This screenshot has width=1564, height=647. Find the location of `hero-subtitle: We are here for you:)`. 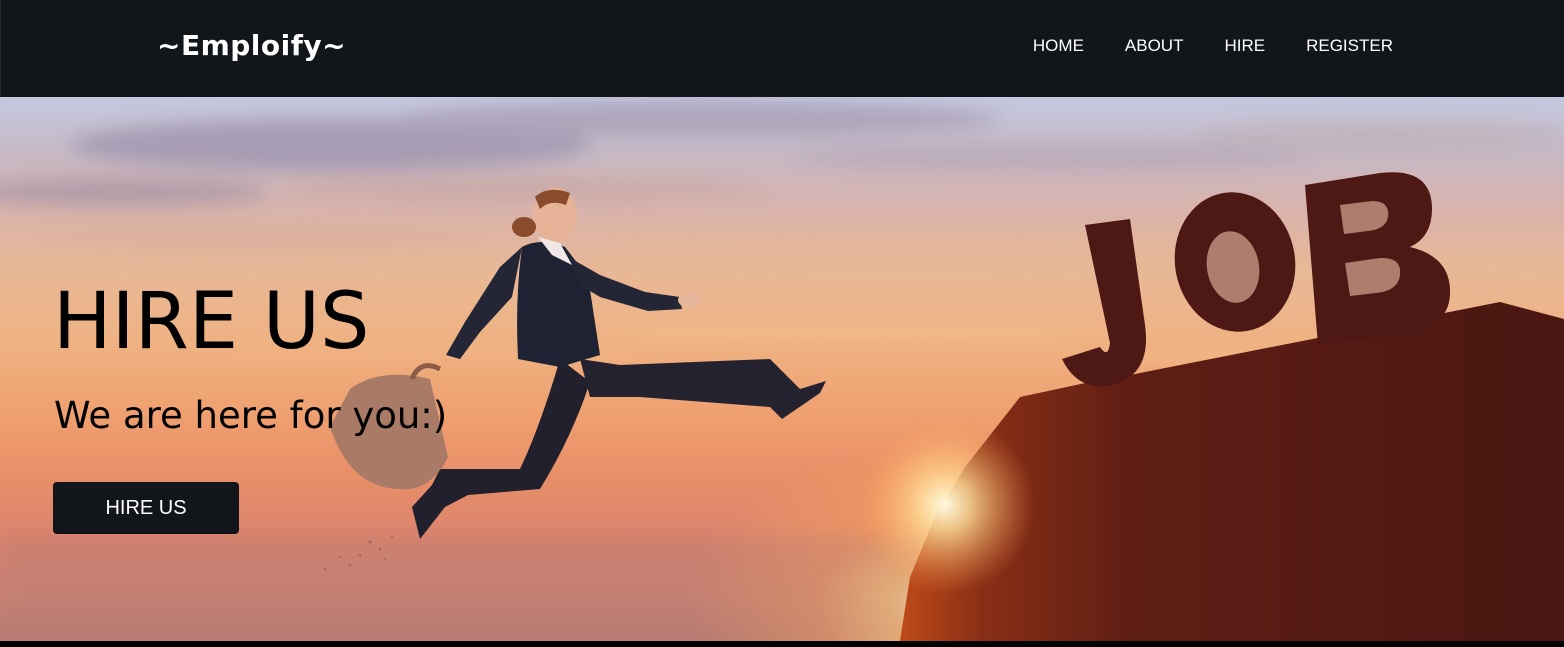

hero-subtitle: We are here for you:) is located at coordinates (251, 415).